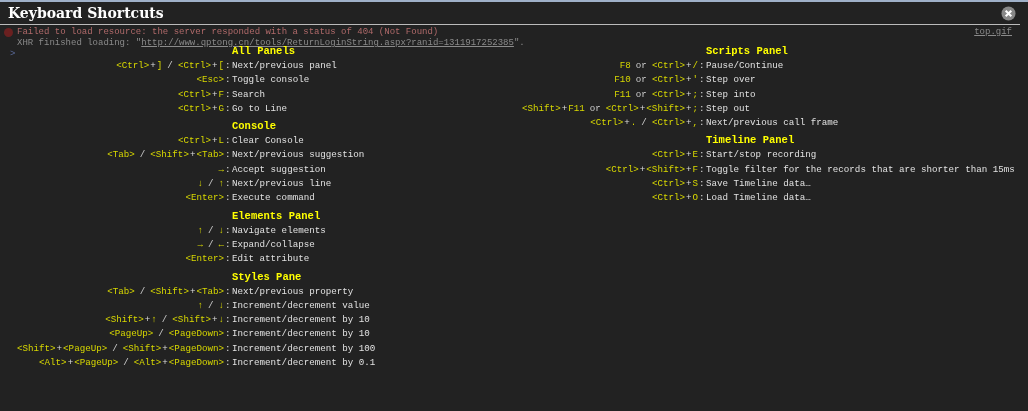  Describe the element at coordinates (112, 66) in the screenshot. I see `shortcut-keys: <Ctrl>+] / <Ctrl>+[` at that location.